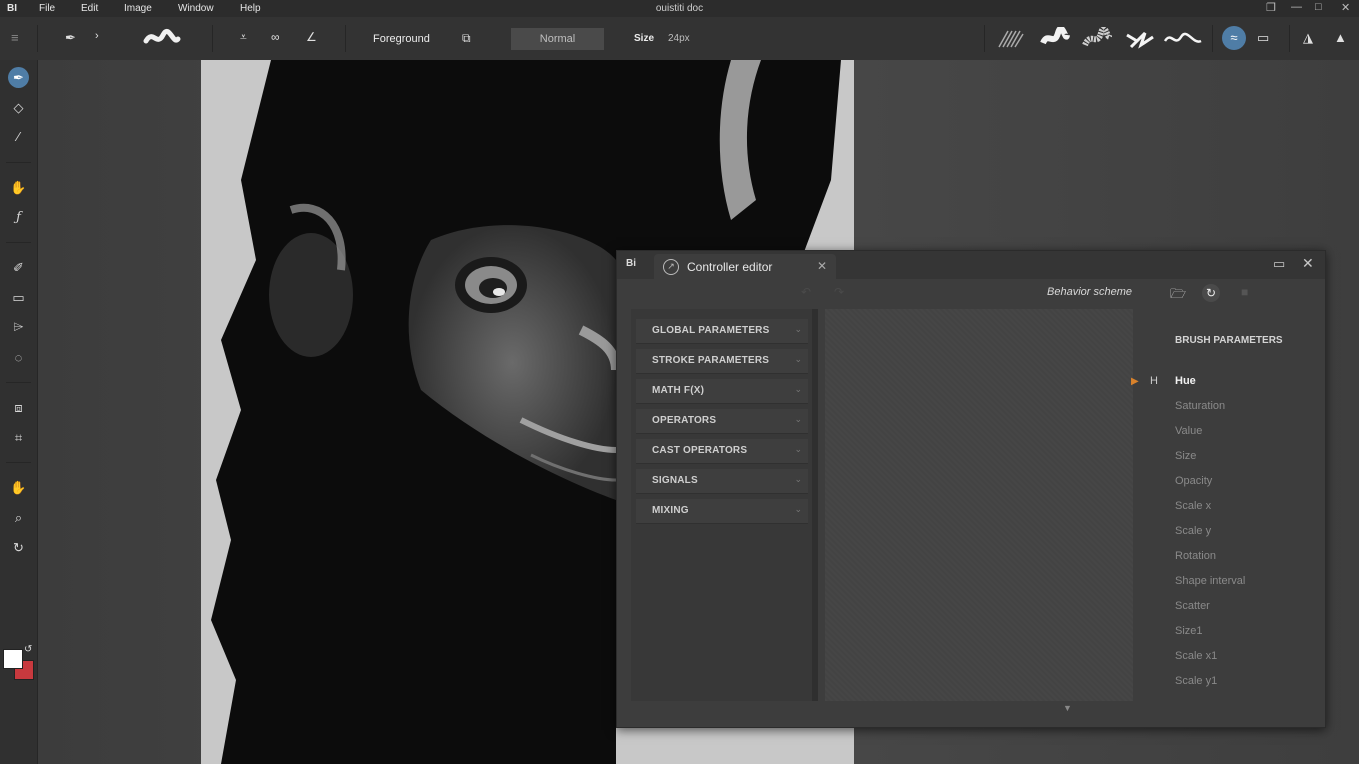  Describe the element at coordinates (243, 37) in the screenshot. I see `stroke-mode-icon: ⩡` at that location.